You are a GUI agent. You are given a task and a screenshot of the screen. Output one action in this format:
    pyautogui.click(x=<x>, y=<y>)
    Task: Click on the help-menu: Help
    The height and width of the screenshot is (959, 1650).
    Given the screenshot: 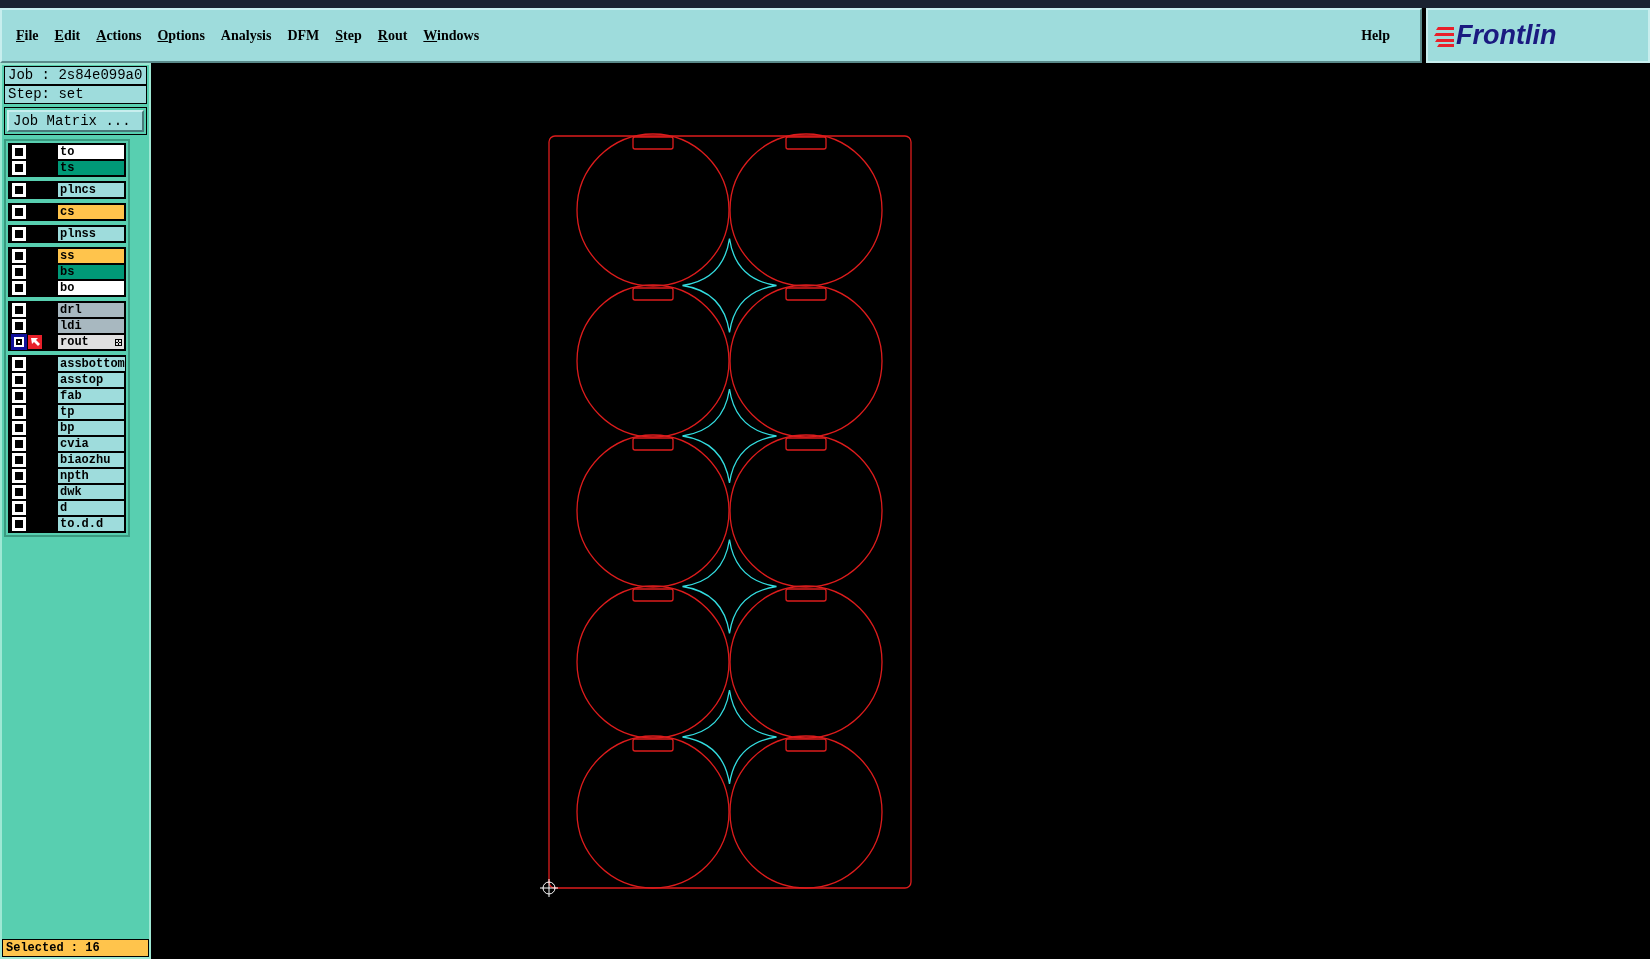 What is the action you would take?
    pyautogui.click(x=1375, y=35)
    